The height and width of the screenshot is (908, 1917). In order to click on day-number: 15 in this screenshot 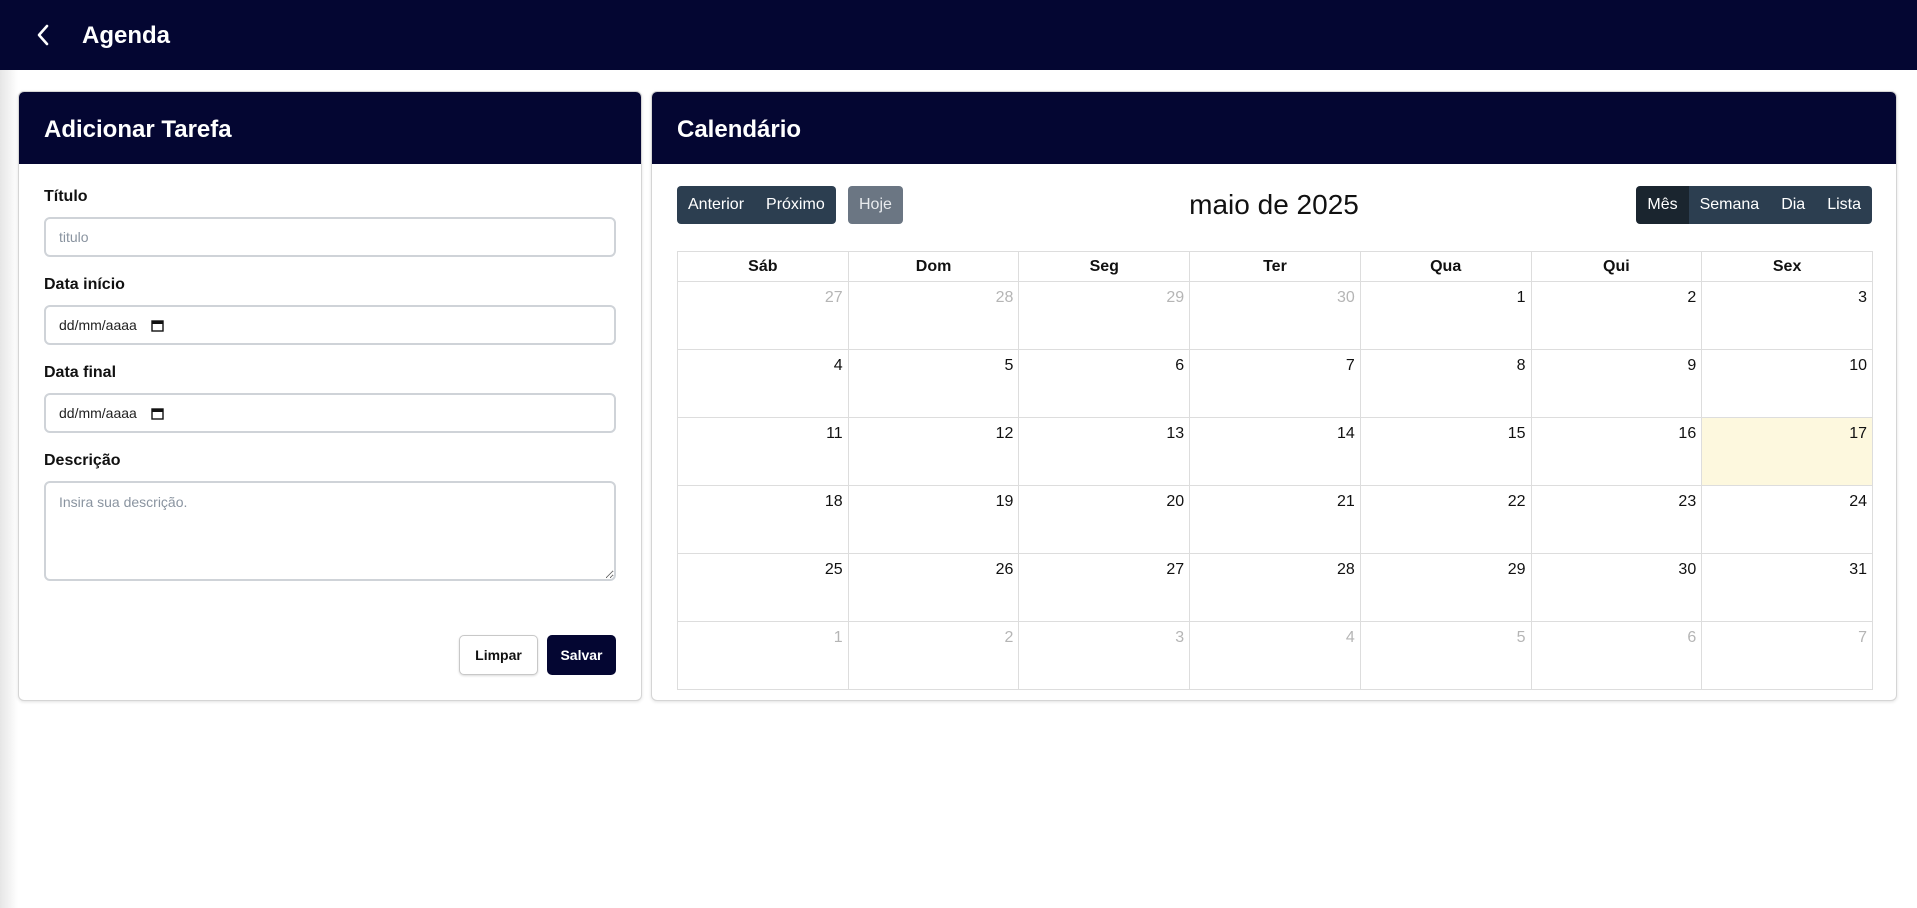, I will do `click(1517, 433)`.